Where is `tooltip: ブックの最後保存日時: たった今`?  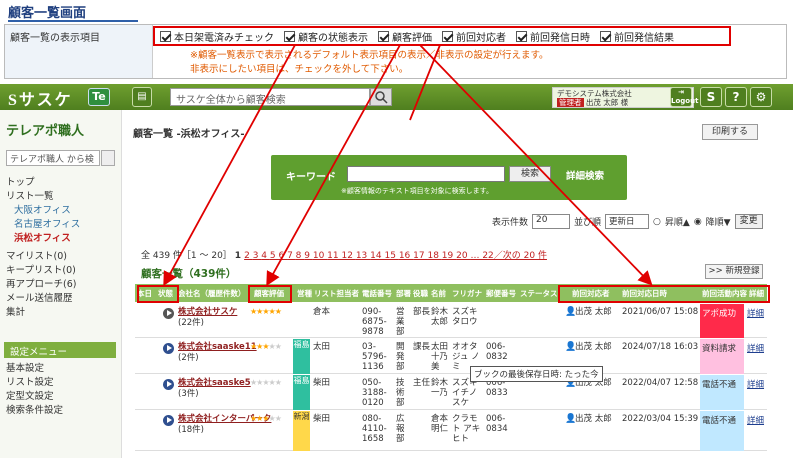
tooltip: ブックの最後保存日時: たった今 is located at coordinates (536, 374).